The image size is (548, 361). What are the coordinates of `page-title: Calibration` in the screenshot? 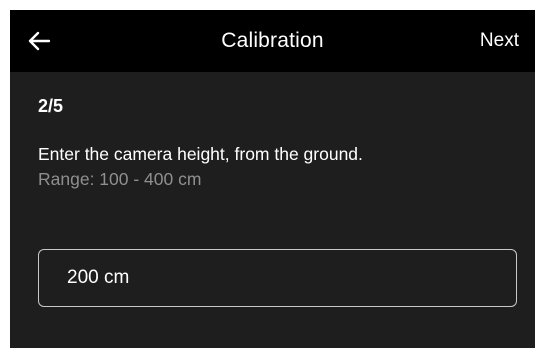 It's located at (272, 40).